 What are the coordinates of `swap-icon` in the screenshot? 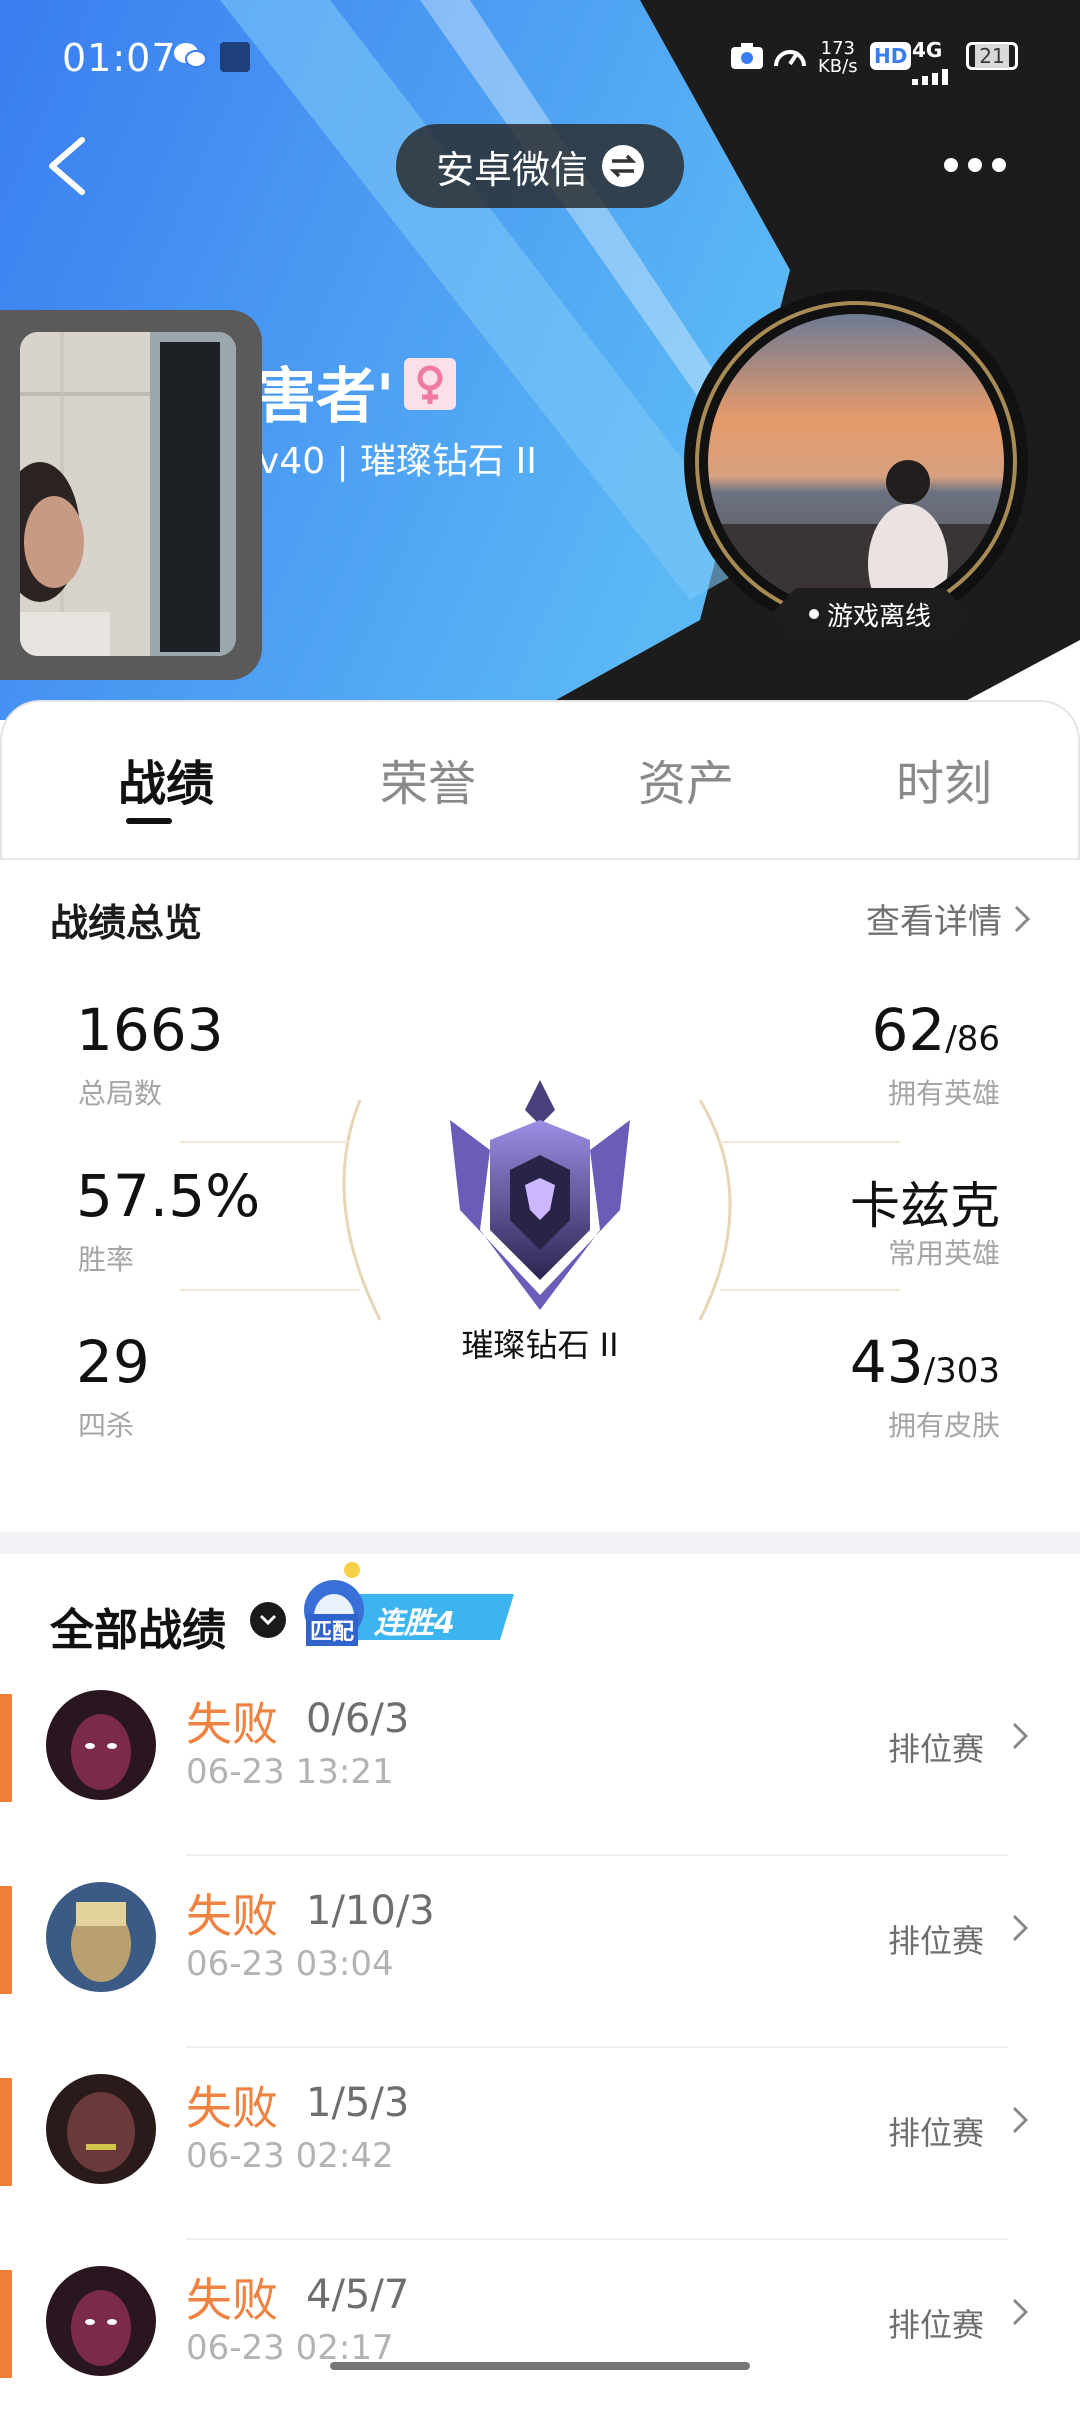 It's located at (623, 166).